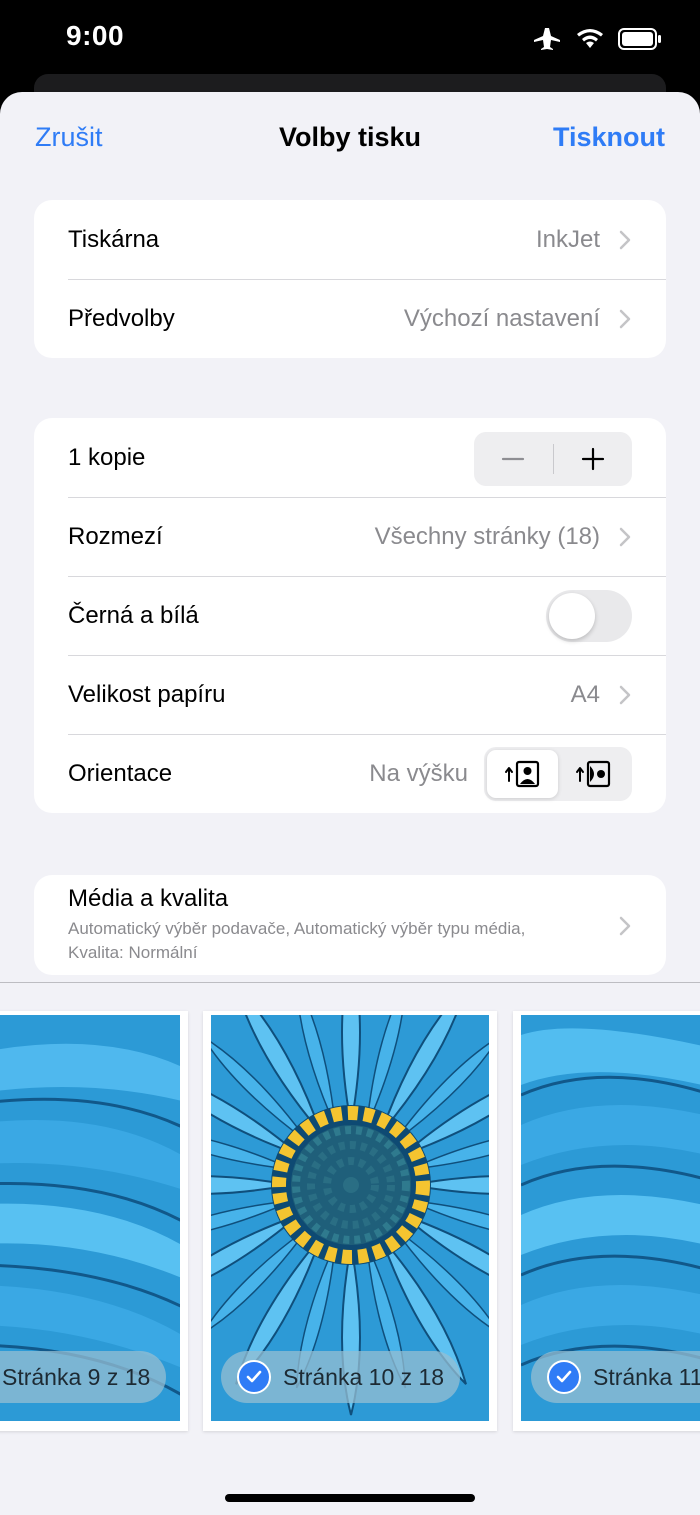 The image size is (700, 1515). Describe the element at coordinates (487, 536) in the screenshot. I see `range-value: Všechny stránky (18)` at that location.